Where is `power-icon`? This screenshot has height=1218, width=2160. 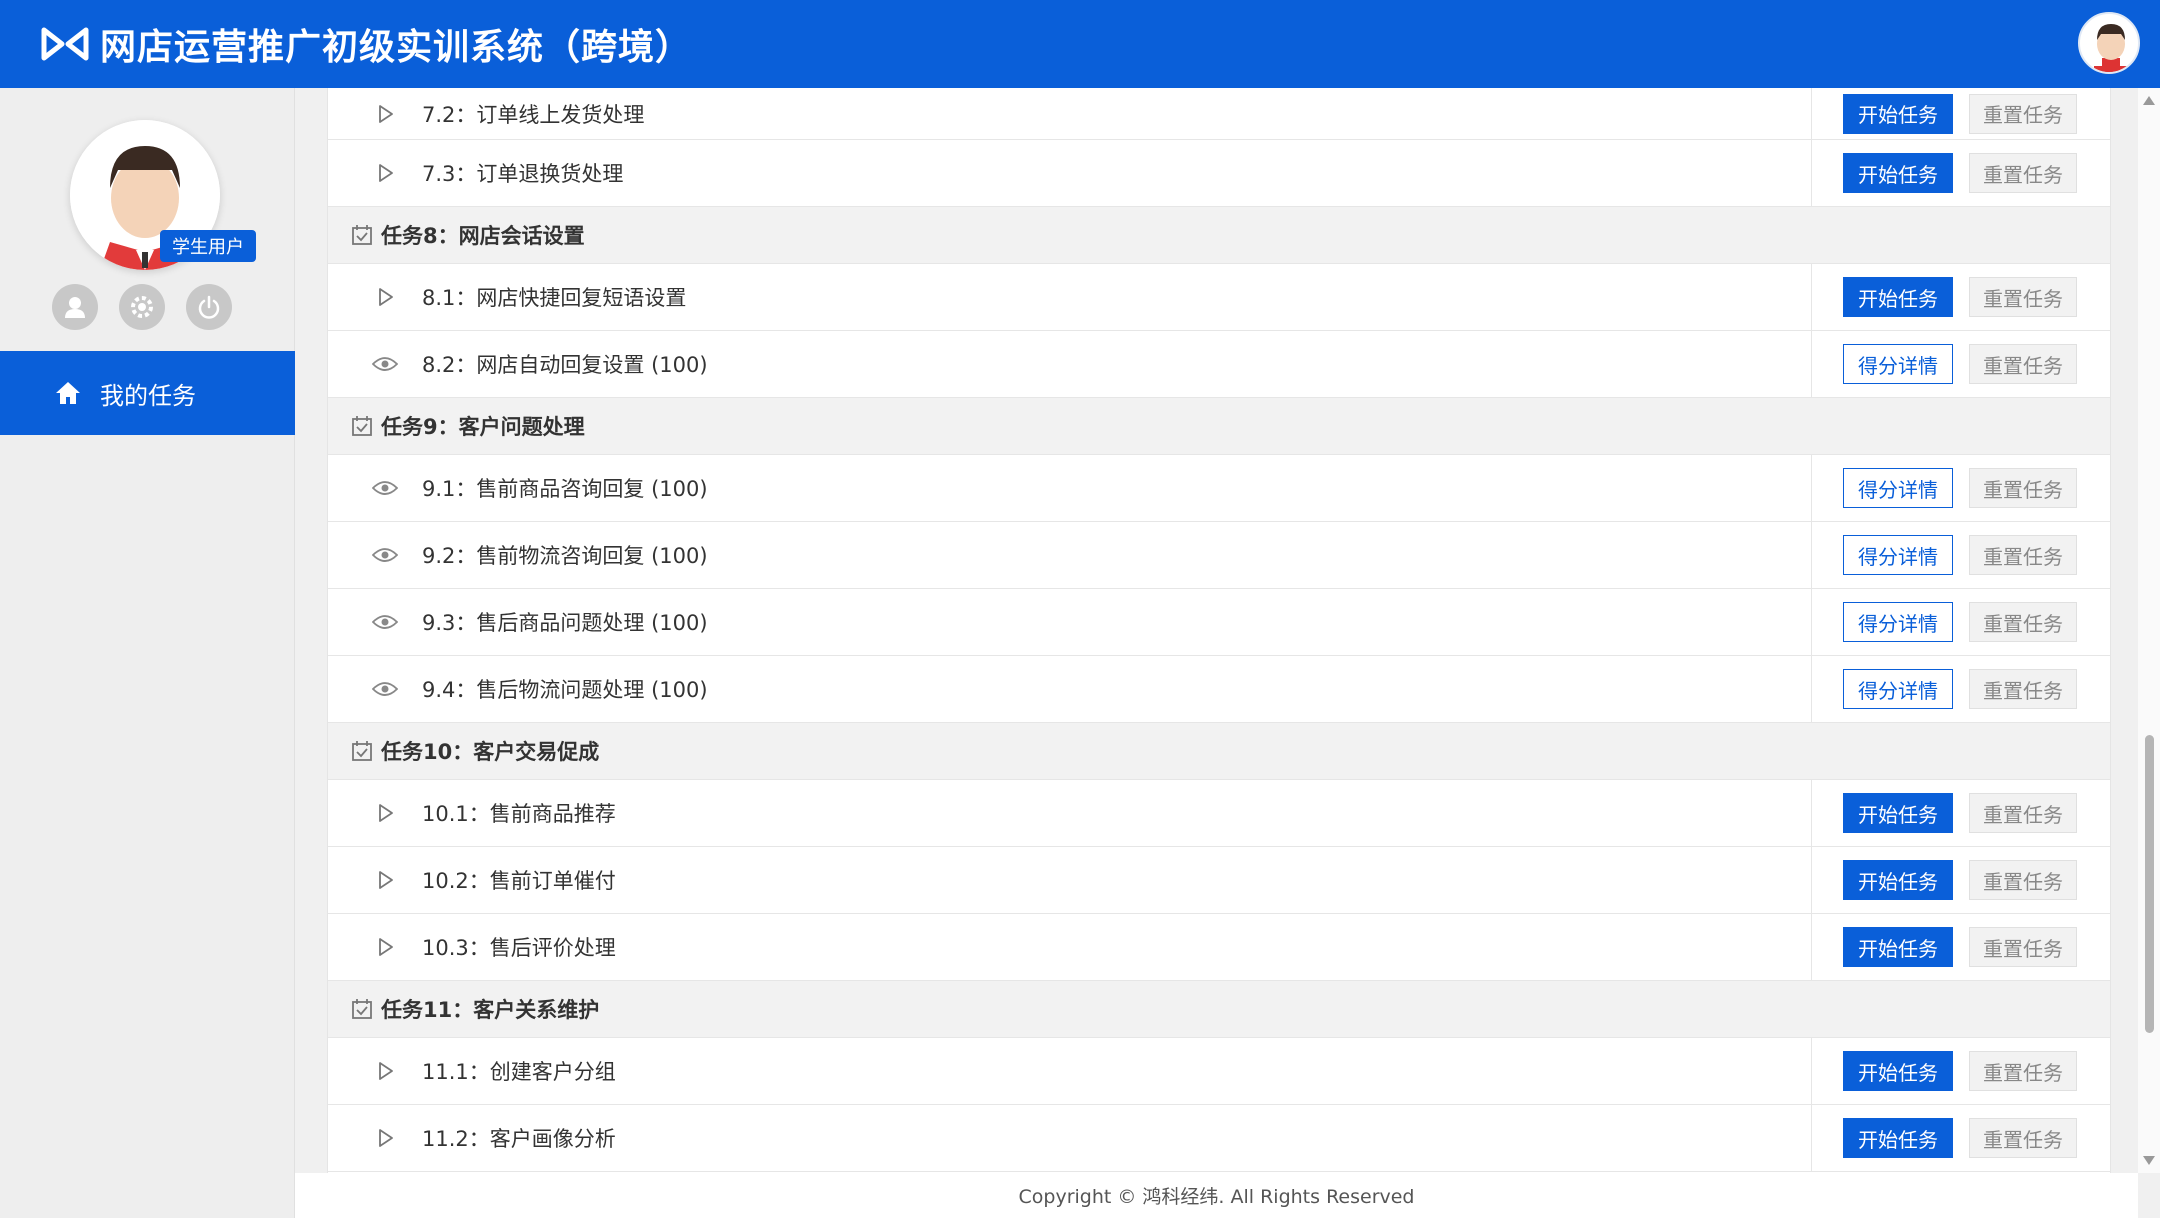 power-icon is located at coordinates (209, 307).